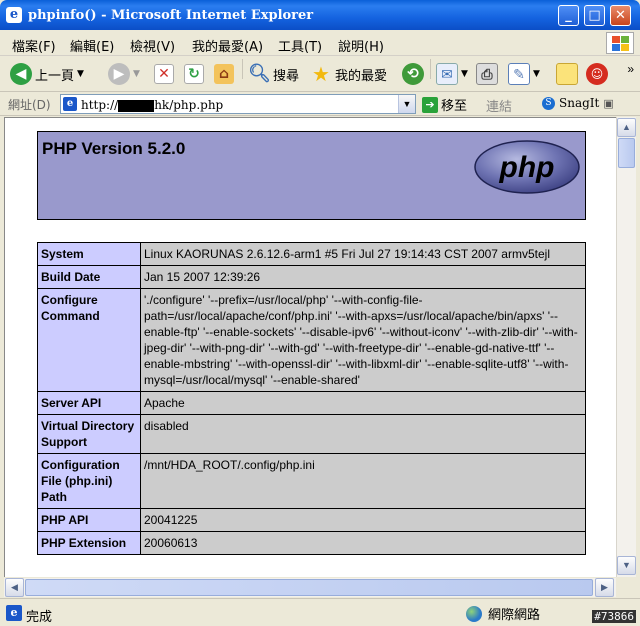  Describe the element at coordinates (189, 105) in the screenshot. I see `url-suffix: hk/php.php` at that location.